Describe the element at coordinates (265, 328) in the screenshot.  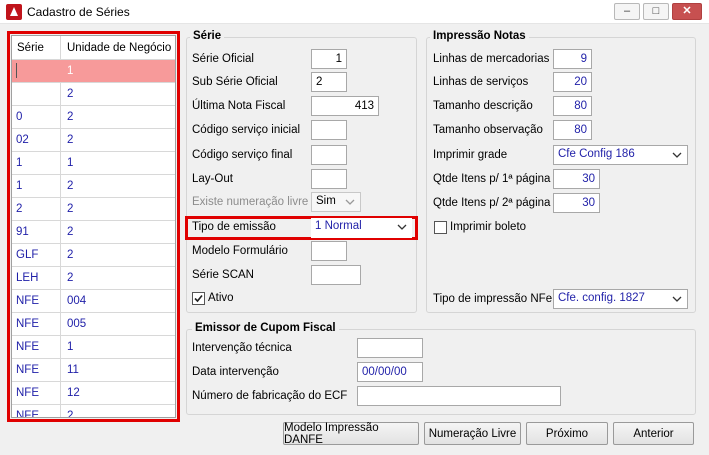
I see `cupom-fiscal-group-title: Emissor de Cupom Fiscal` at that location.